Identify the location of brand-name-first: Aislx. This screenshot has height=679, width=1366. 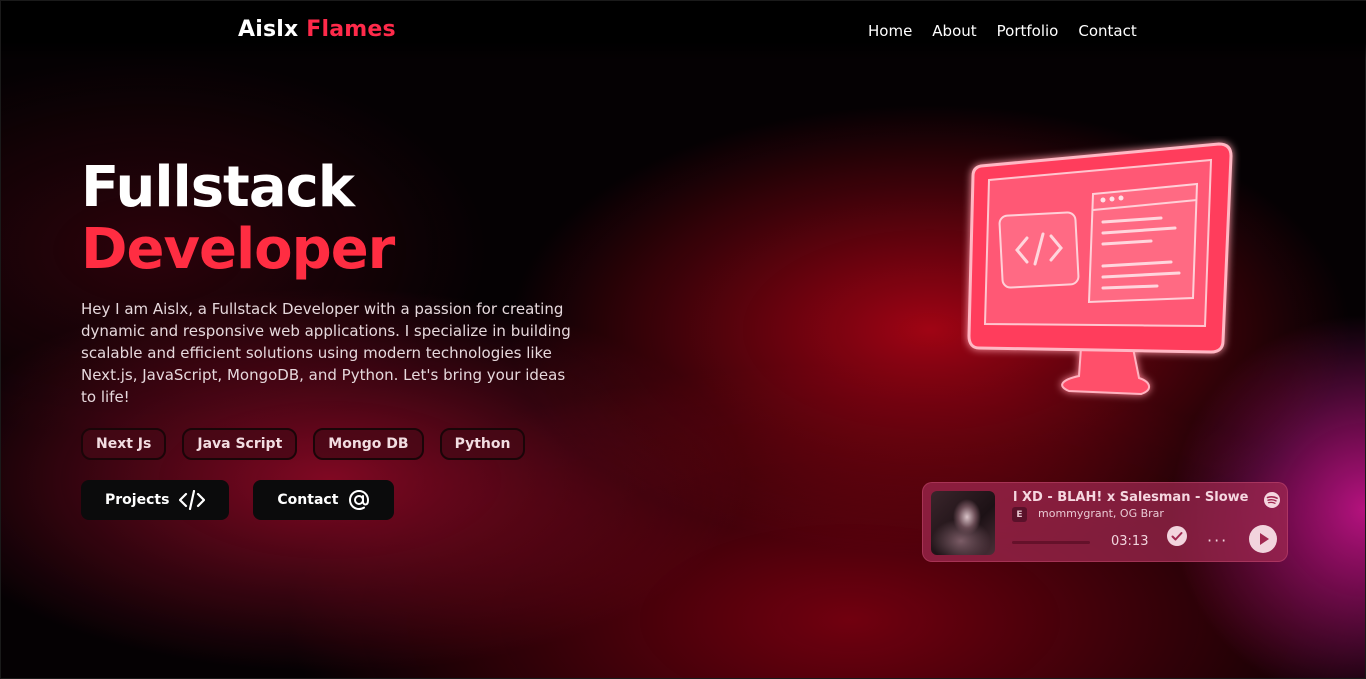
(268, 29).